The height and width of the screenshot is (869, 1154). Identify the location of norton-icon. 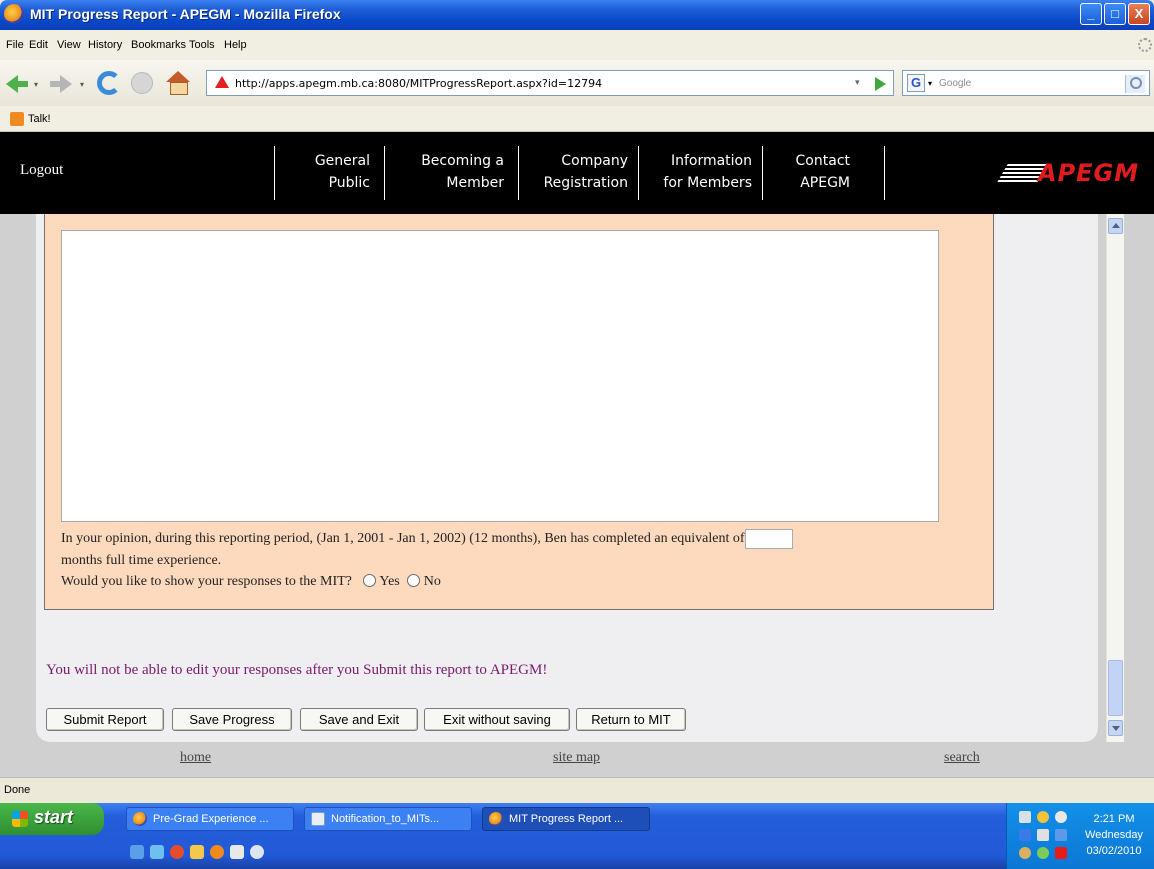
(1061, 853).